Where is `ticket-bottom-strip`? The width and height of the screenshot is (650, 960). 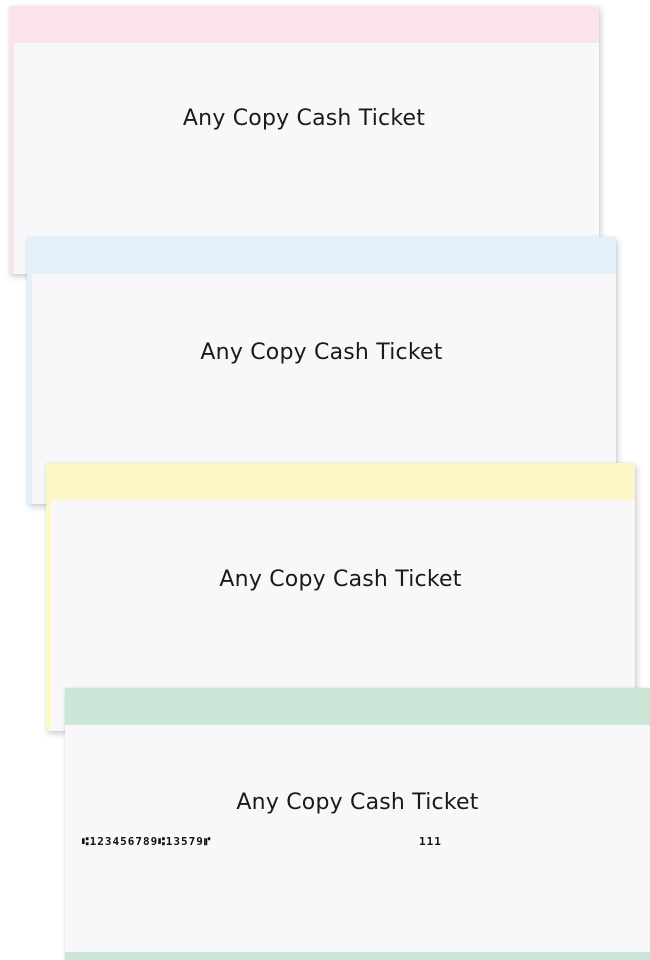 ticket-bottom-strip is located at coordinates (357, 956).